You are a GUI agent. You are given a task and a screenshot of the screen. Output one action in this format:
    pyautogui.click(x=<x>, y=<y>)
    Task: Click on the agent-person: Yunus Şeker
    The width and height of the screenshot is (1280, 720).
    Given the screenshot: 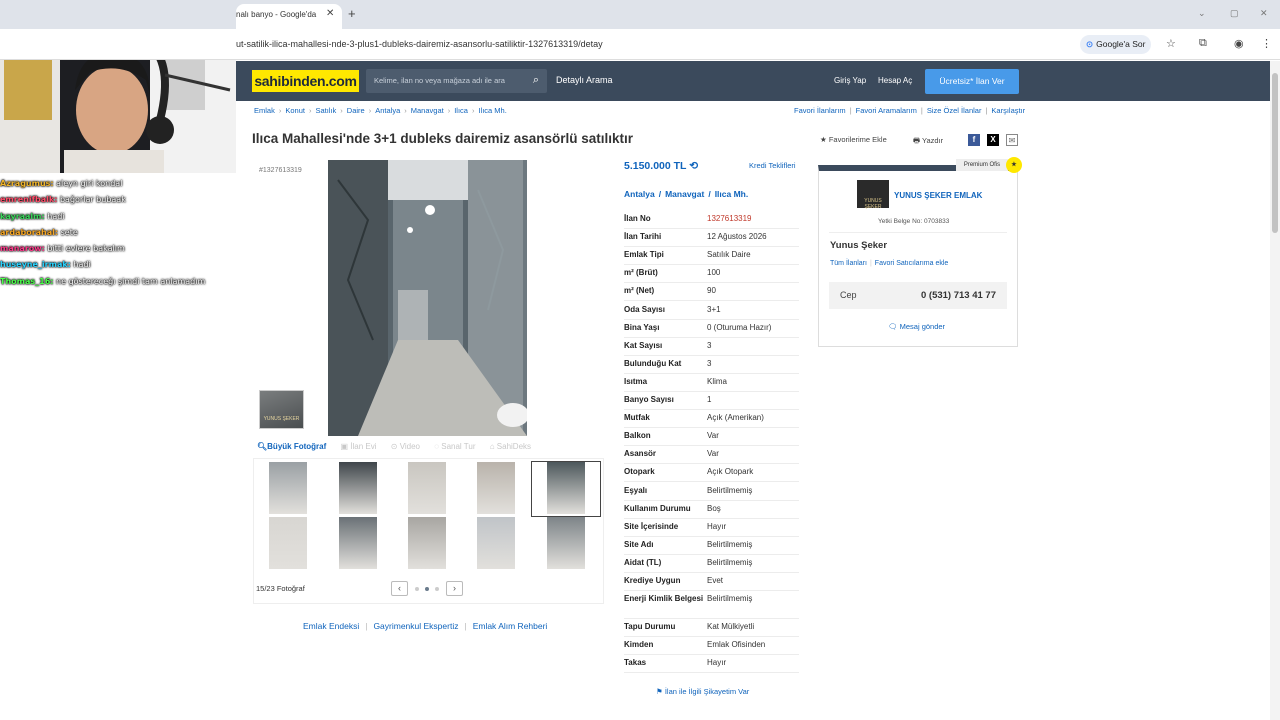 What is the action you would take?
    pyautogui.click(x=859, y=245)
    